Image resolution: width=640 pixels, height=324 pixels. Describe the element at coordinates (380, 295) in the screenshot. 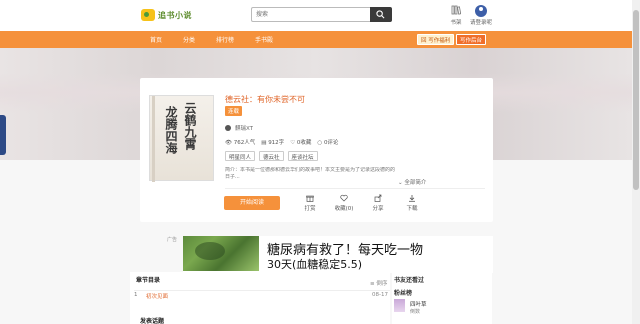

I see `chapter-date: 08-17` at that location.